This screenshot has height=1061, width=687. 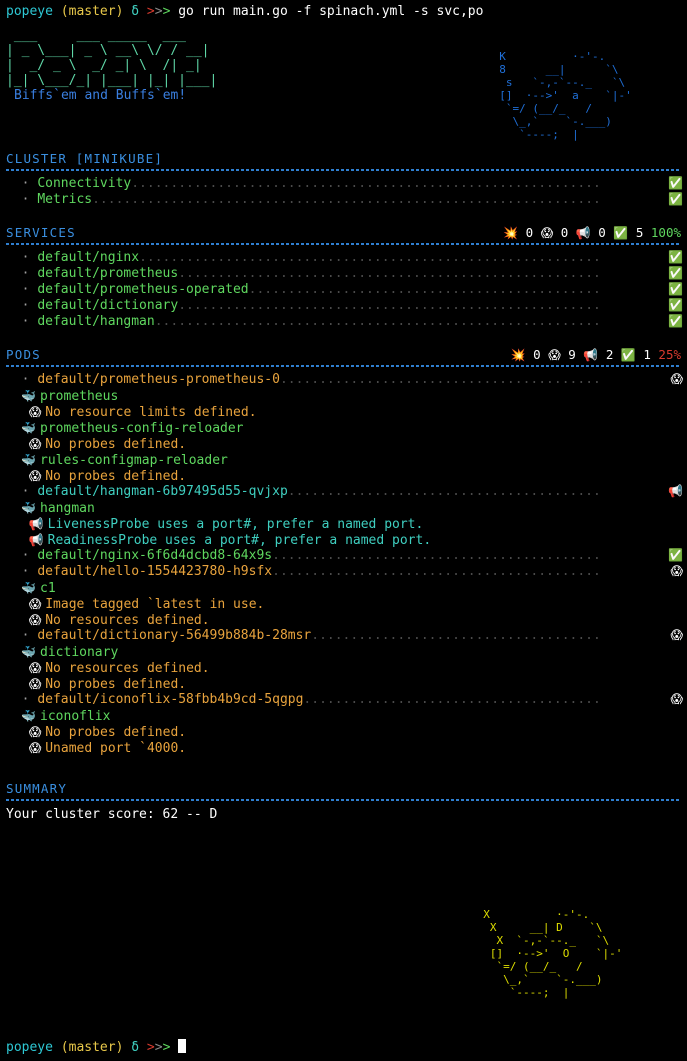 I want to click on pods-ok-count: 1, so click(x=647, y=354).